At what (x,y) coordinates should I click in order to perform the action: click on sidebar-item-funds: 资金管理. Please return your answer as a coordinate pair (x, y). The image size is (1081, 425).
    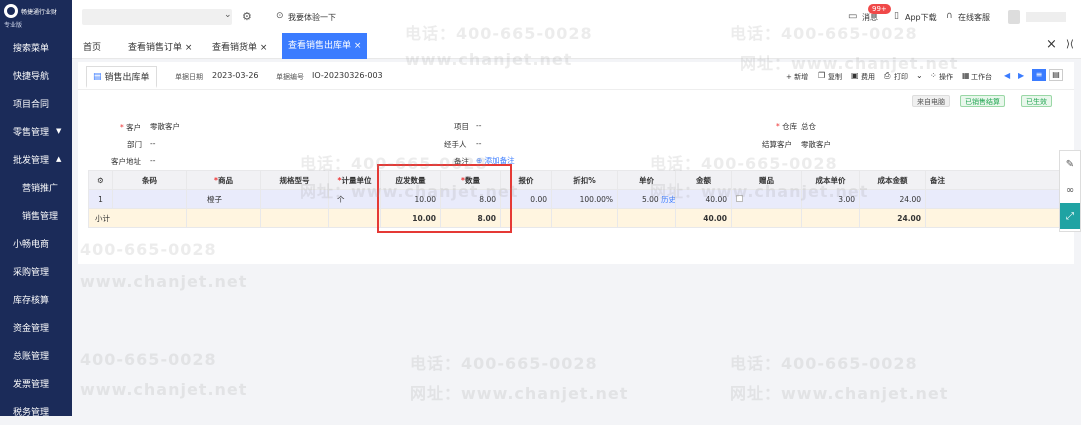
    Looking at the image, I should click on (36, 327).